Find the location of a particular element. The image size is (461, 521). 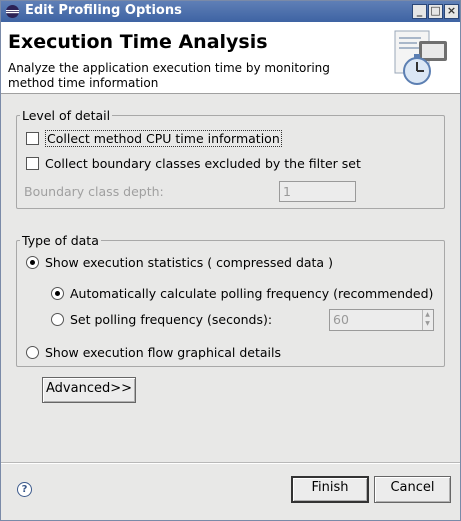

cancel-button: Cancel is located at coordinates (412, 489).